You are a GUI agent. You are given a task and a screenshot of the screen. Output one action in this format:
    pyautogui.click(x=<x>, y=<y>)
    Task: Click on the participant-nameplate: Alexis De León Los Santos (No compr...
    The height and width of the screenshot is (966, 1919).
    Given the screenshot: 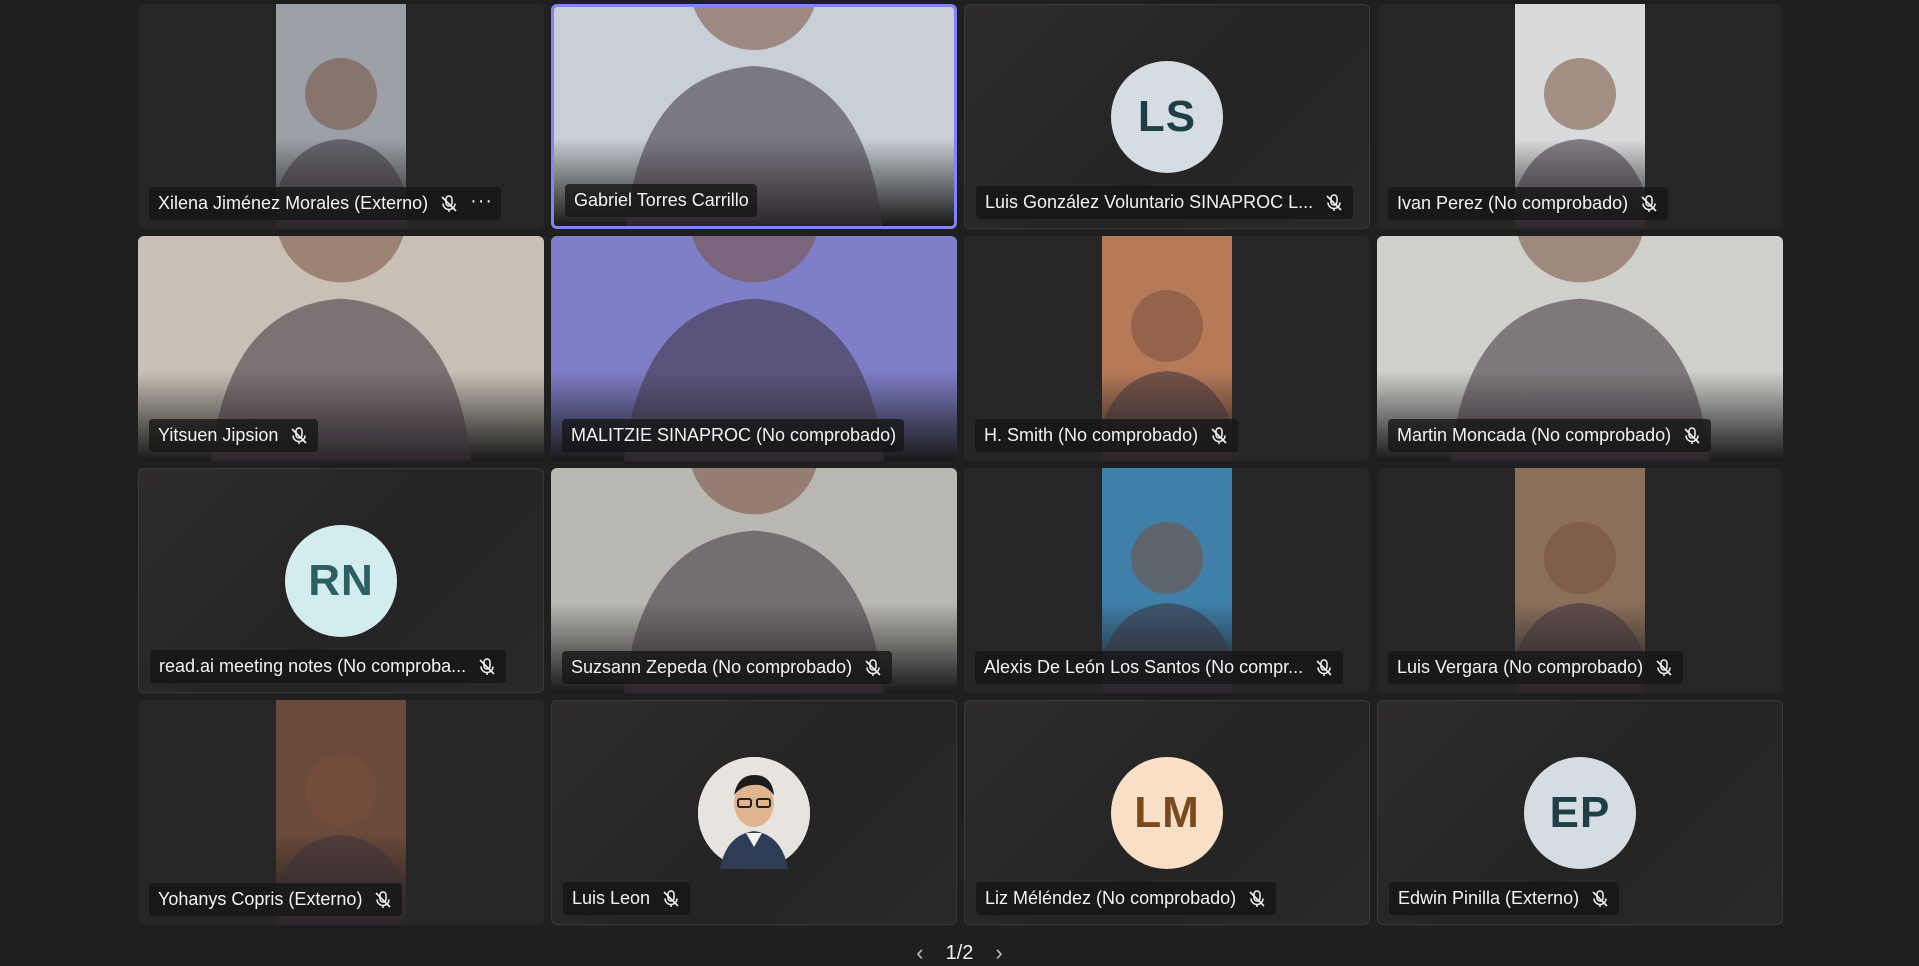 What is the action you would take?
    pyautogui.click(x=1159, y=667)
    